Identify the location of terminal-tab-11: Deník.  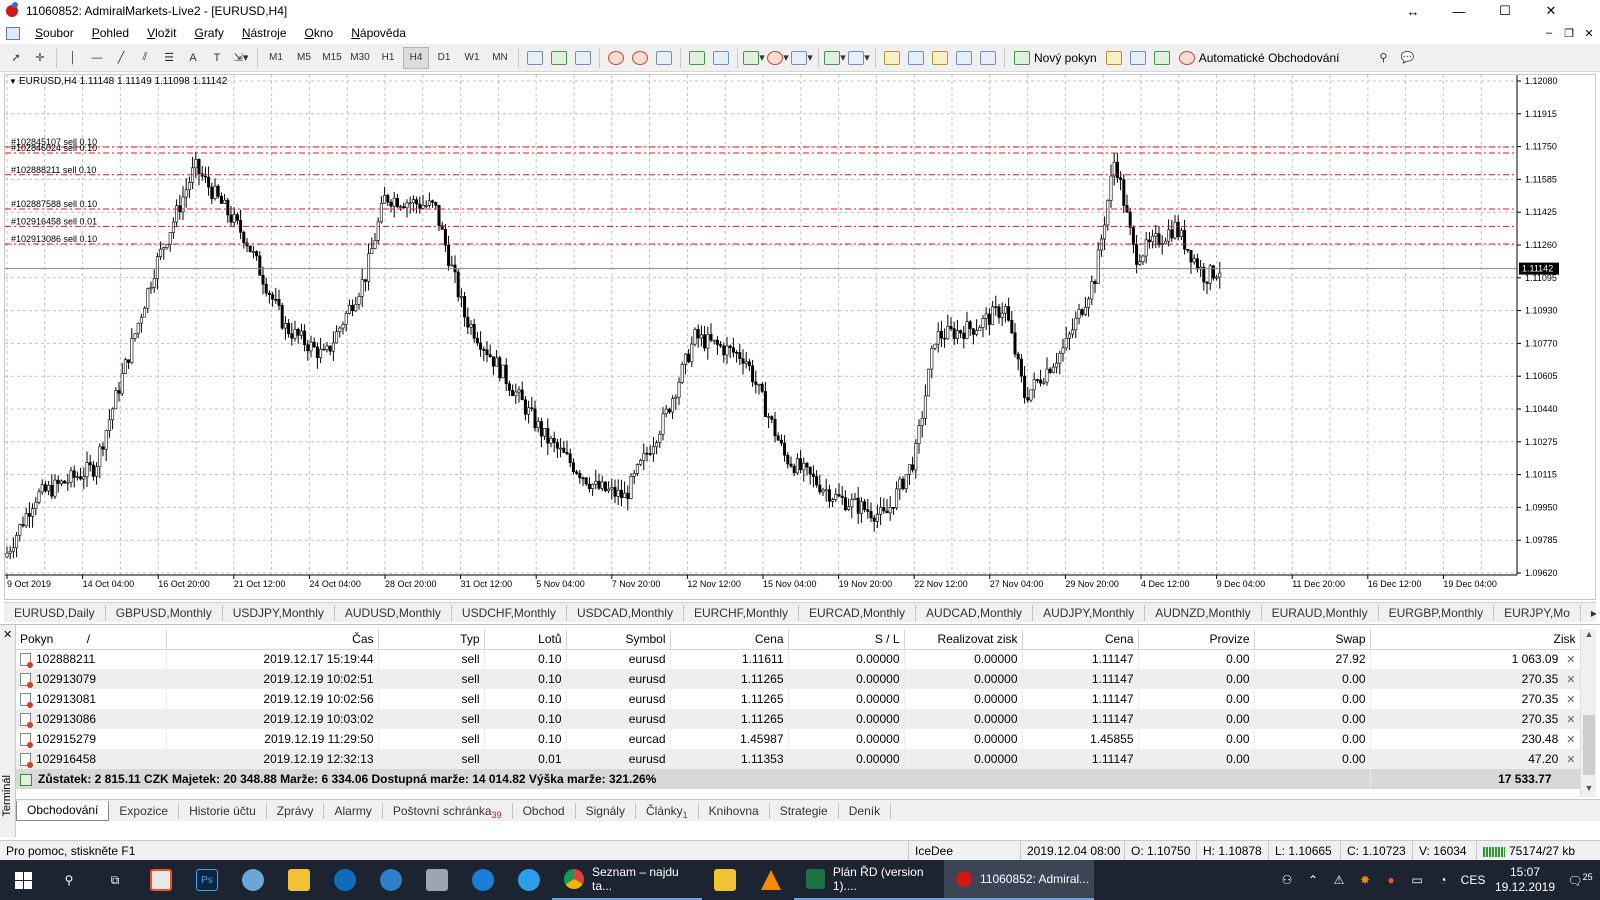
(865, 810).